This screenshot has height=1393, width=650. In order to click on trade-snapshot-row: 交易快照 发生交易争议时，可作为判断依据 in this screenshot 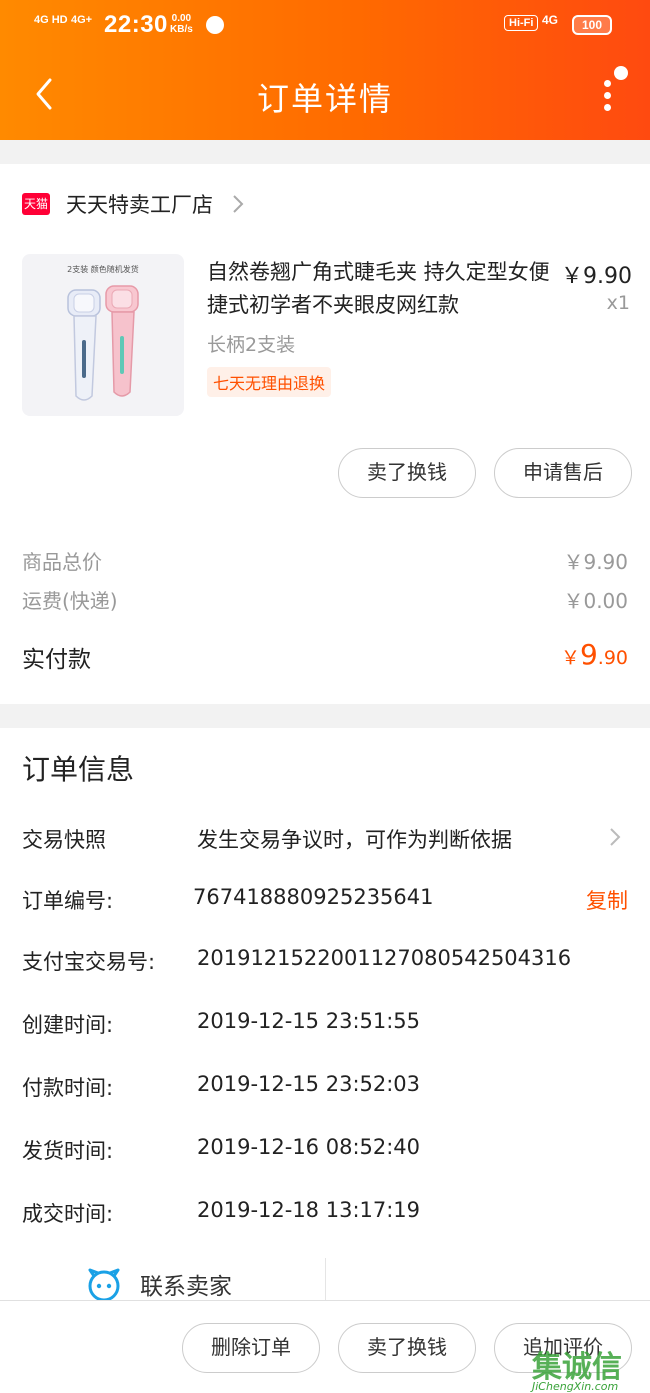, I will do `click(325, 838)`.